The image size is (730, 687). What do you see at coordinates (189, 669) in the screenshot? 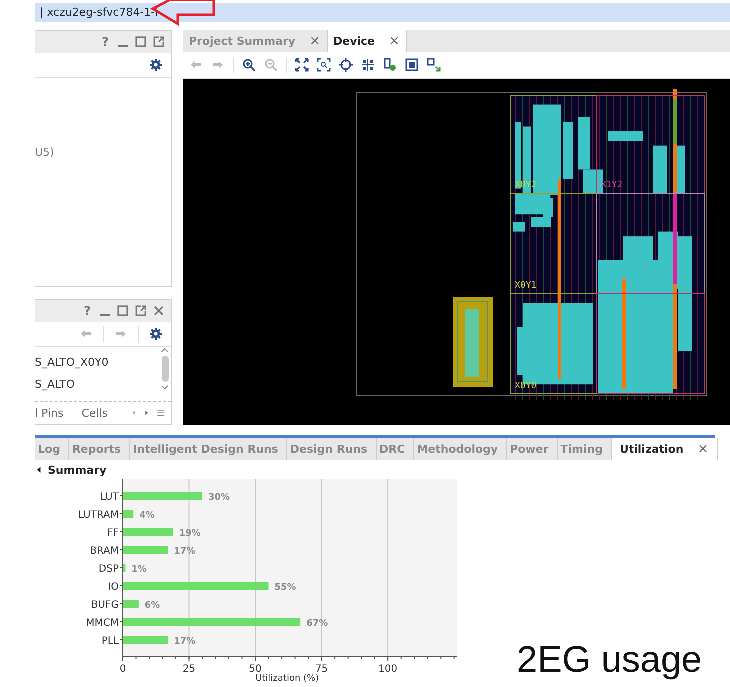
I see `tick-label: 25` at bounding box center [189, 669].